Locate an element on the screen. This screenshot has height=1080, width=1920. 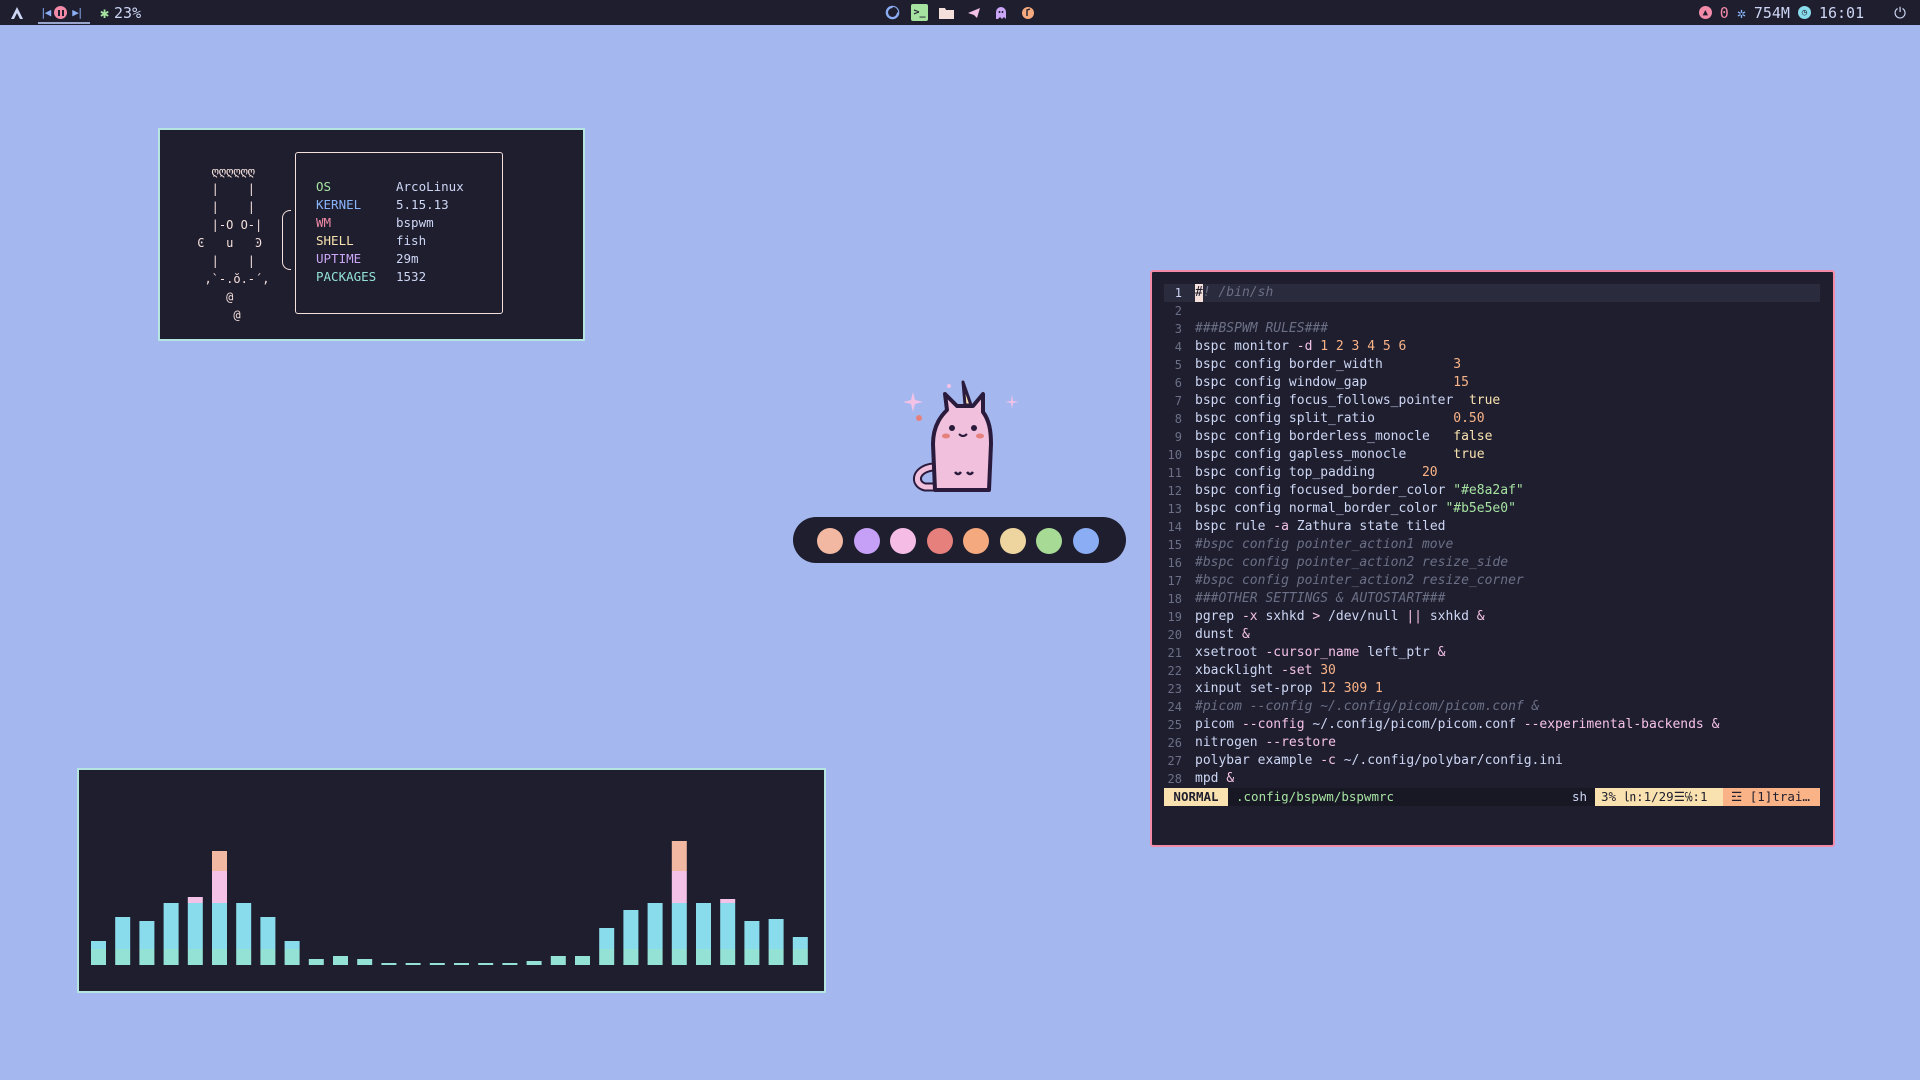
status-modules: ▲ 0 ✲ 754M ◷ 16:01 ⏻ is located at coordinates (1802, 12).